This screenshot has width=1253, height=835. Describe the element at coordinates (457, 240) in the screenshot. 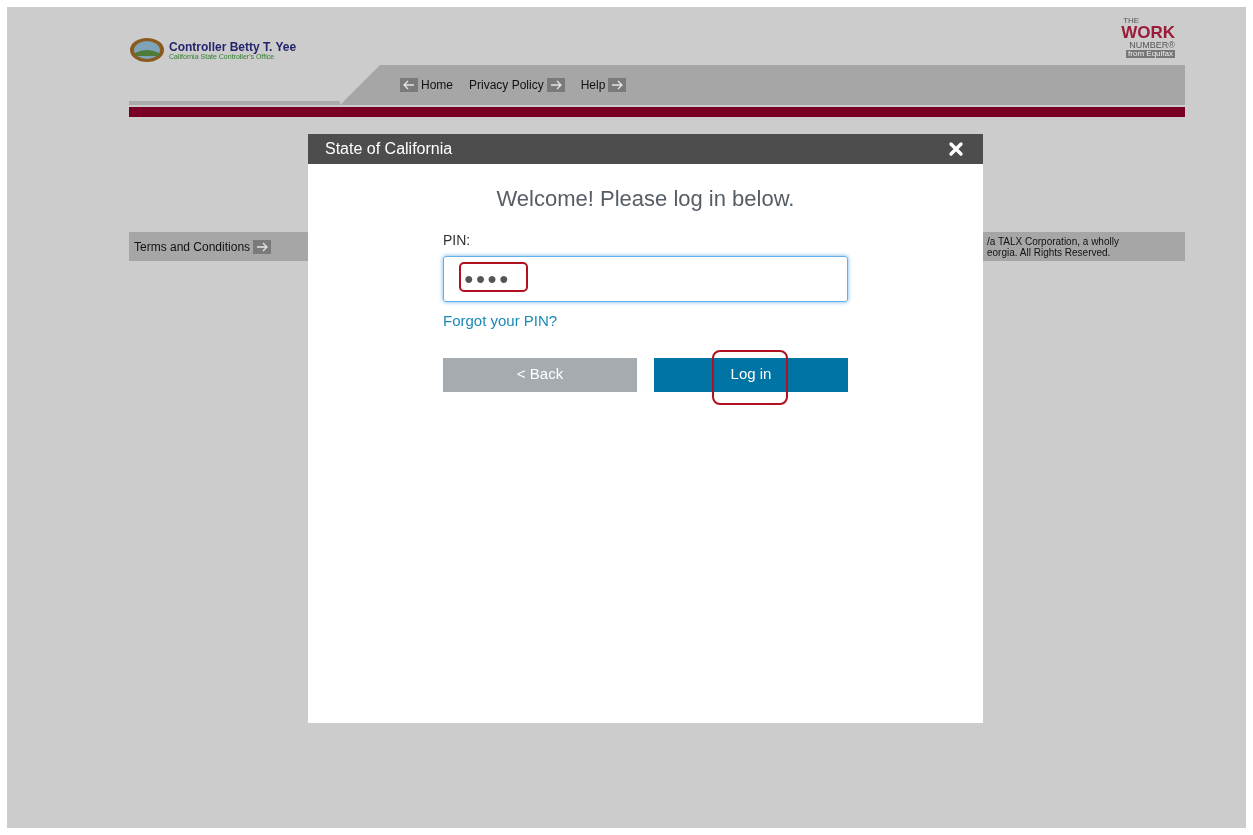

I see `pin-label: PIN:` at that location.